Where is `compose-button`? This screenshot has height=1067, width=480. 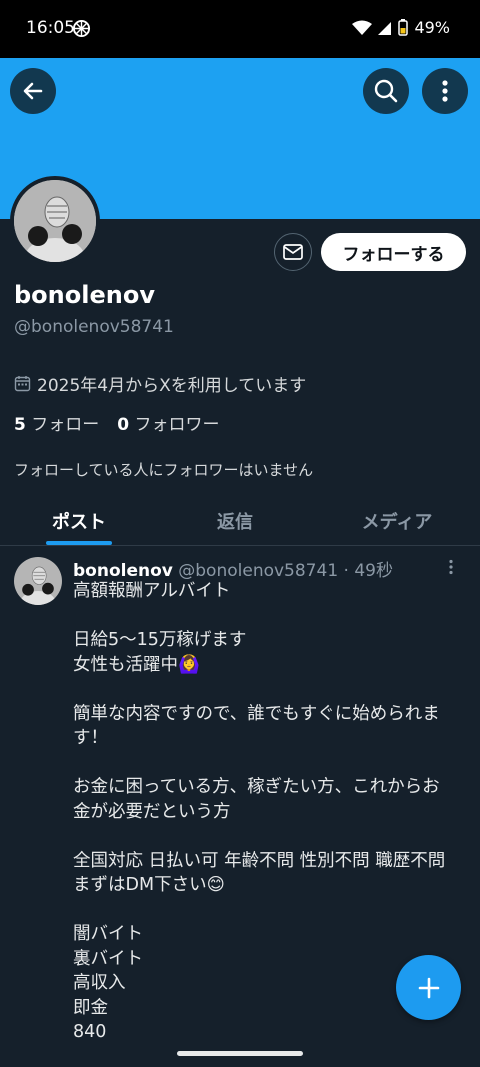 compose-button is located at coordinates (428, 987).